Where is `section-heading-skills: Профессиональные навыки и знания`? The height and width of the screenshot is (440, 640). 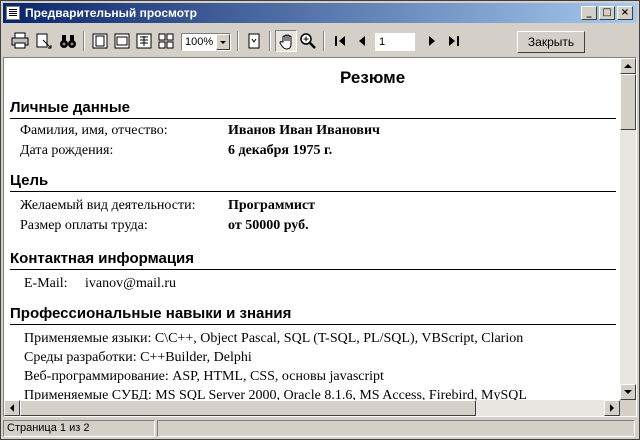 section-heading-skills: Профессиональные навыки и знания is located at coordinates (151, 313).